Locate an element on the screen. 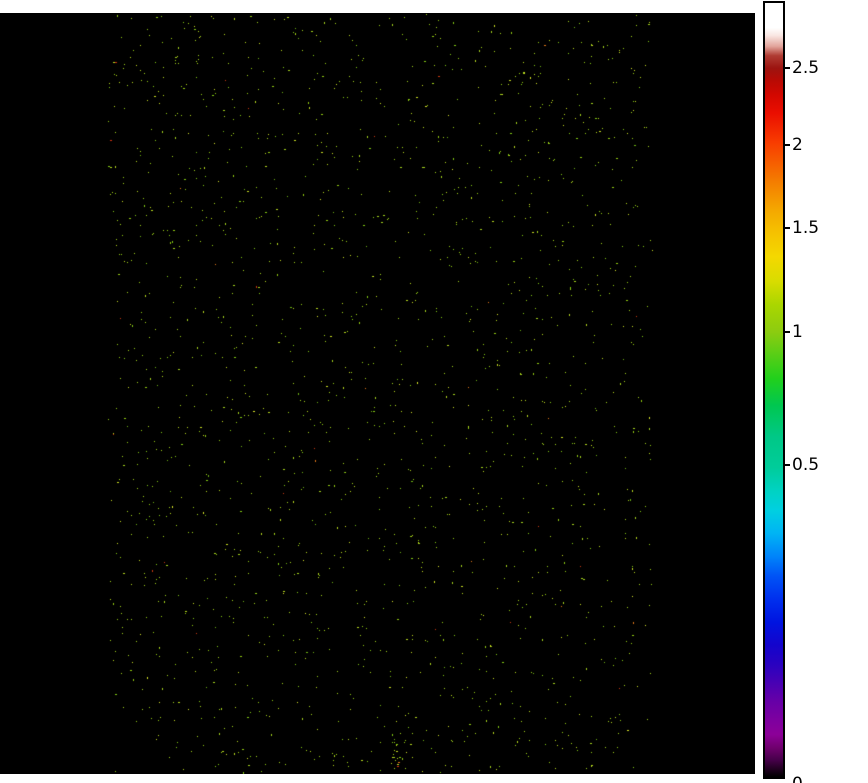 This screenshot has width=868, height=783. colorbar-tick-label: 0 is located at coordinates (797, 778).